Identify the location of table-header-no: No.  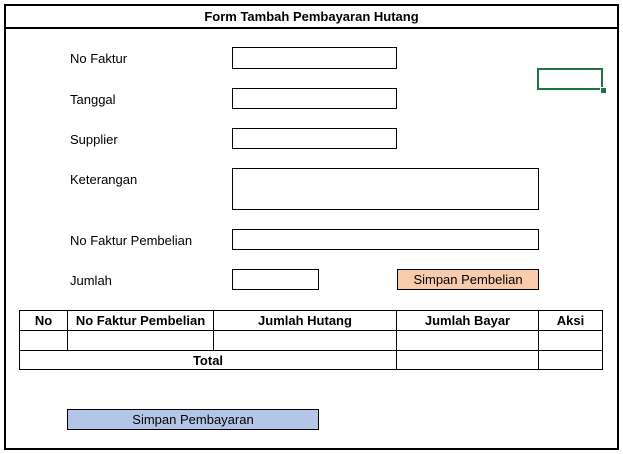
(43, 320).